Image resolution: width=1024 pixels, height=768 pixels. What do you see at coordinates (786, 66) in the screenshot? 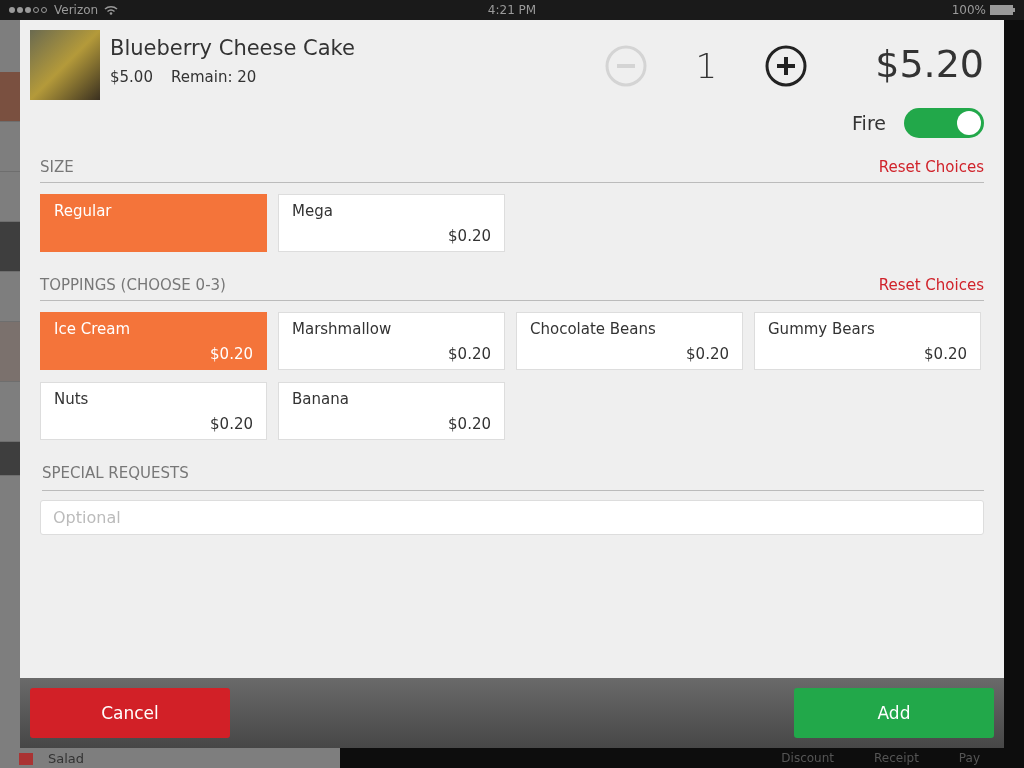
I see `increment-button` at bounding box center [786, 66].